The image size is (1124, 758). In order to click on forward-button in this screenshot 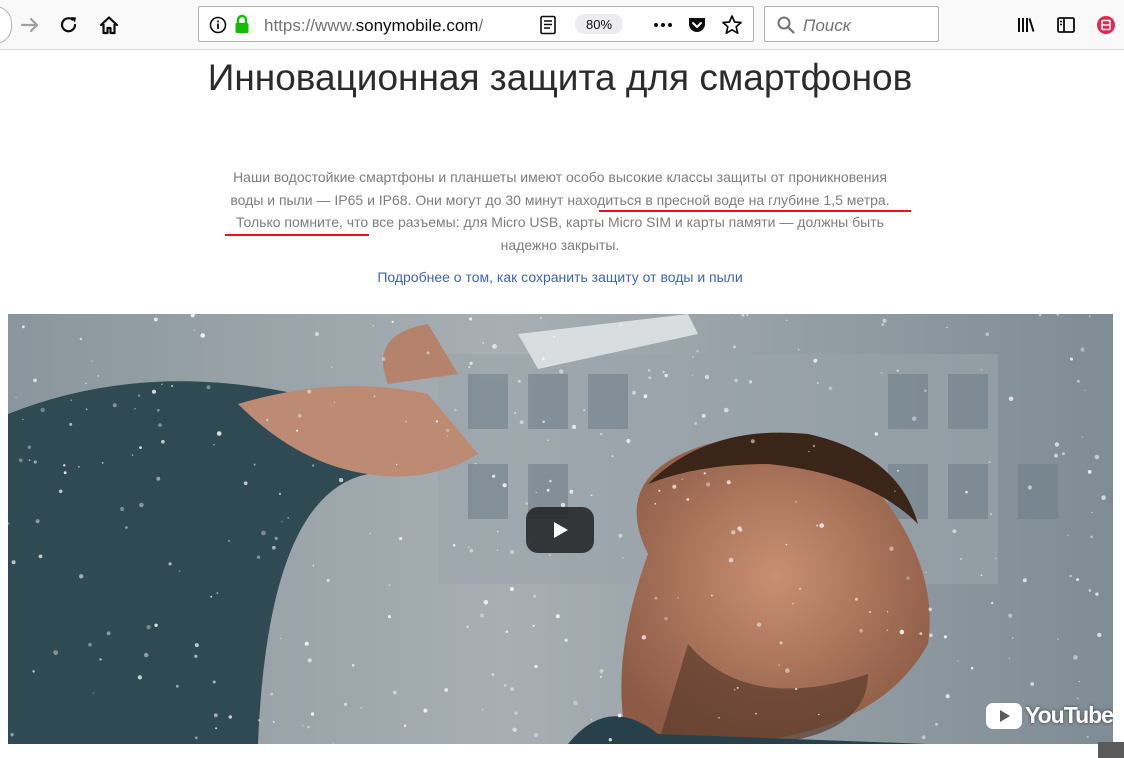, I will do `click(30, 25)`.